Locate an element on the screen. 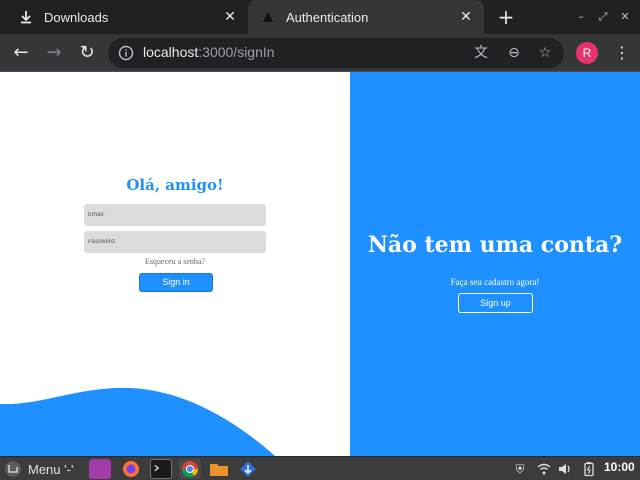 This screenshot has height=480, width=640. reload-button: ↻ is located at coordinates (87, 53).